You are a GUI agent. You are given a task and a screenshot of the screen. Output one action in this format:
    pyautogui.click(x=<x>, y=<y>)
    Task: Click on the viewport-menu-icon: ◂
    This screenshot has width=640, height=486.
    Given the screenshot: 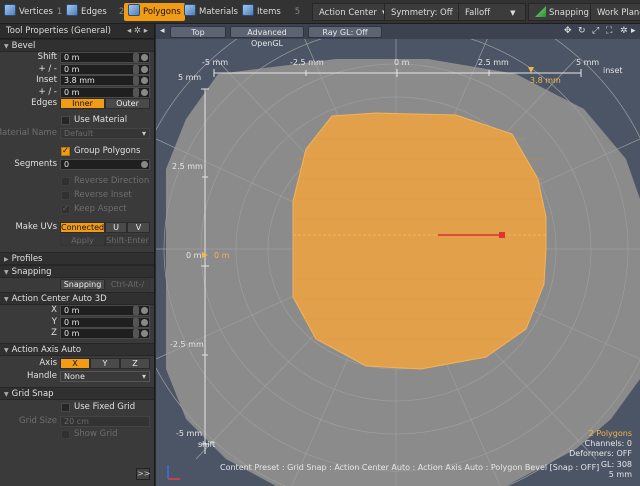 What is the action you would take?
    pyautogui.click(x=162, y=31)
    